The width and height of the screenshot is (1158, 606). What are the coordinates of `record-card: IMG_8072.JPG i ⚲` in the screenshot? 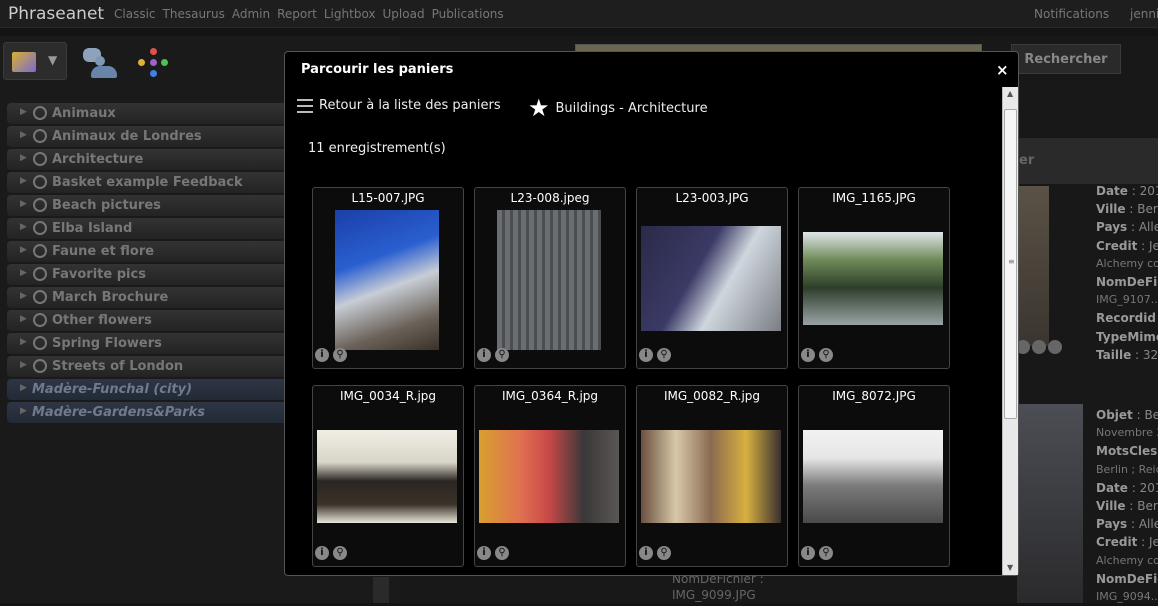 It's located at (874, 476).